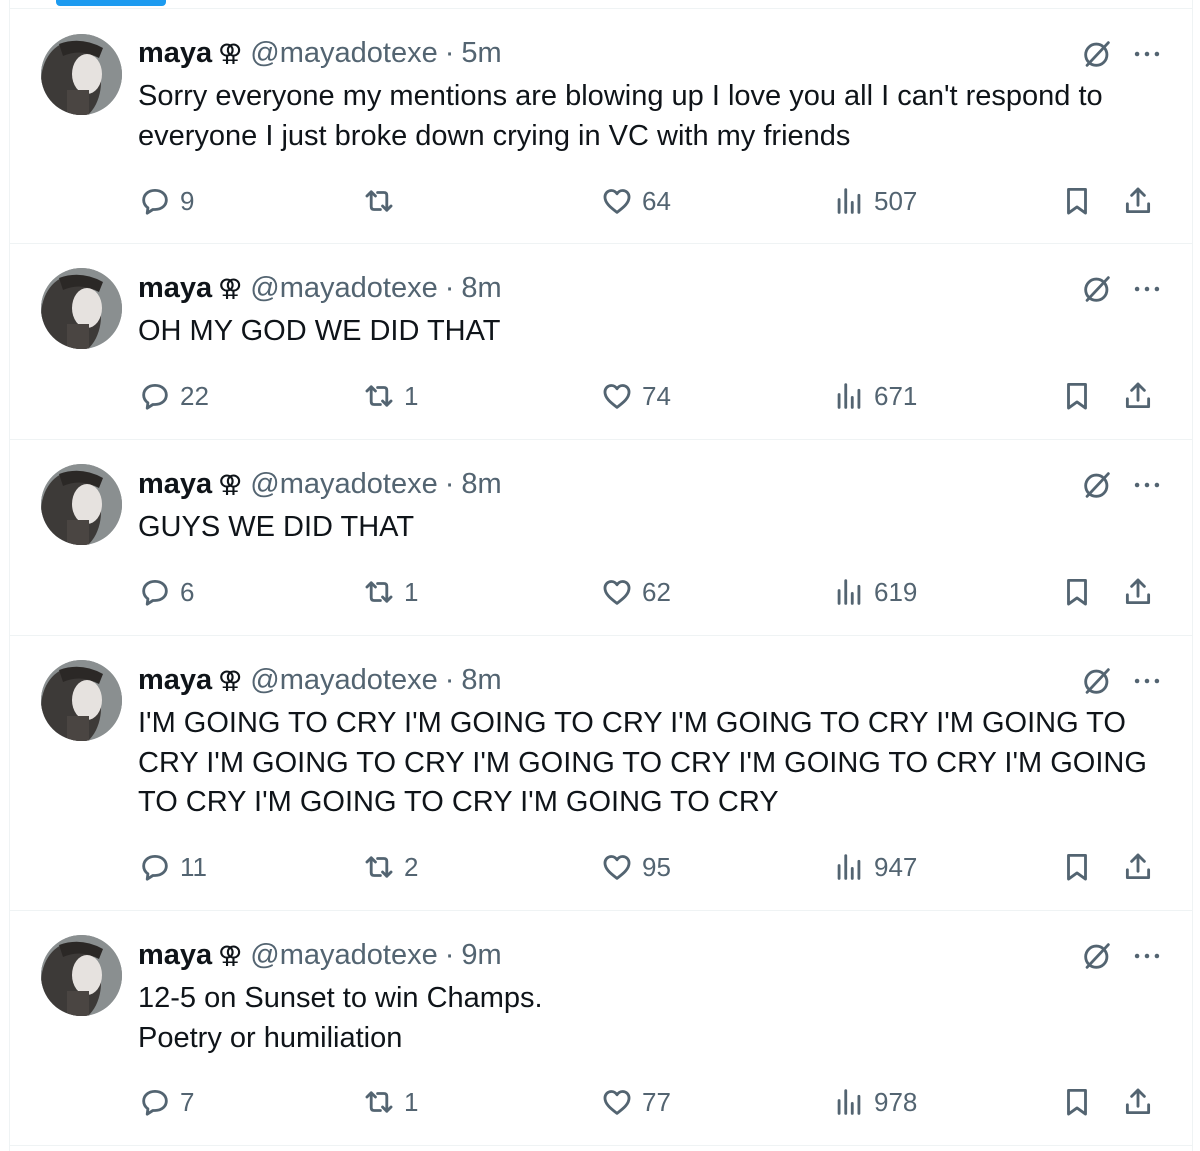  Describe the element at coordinates (874, 396) in the screenshot. I see `views-button: 671` at that location.